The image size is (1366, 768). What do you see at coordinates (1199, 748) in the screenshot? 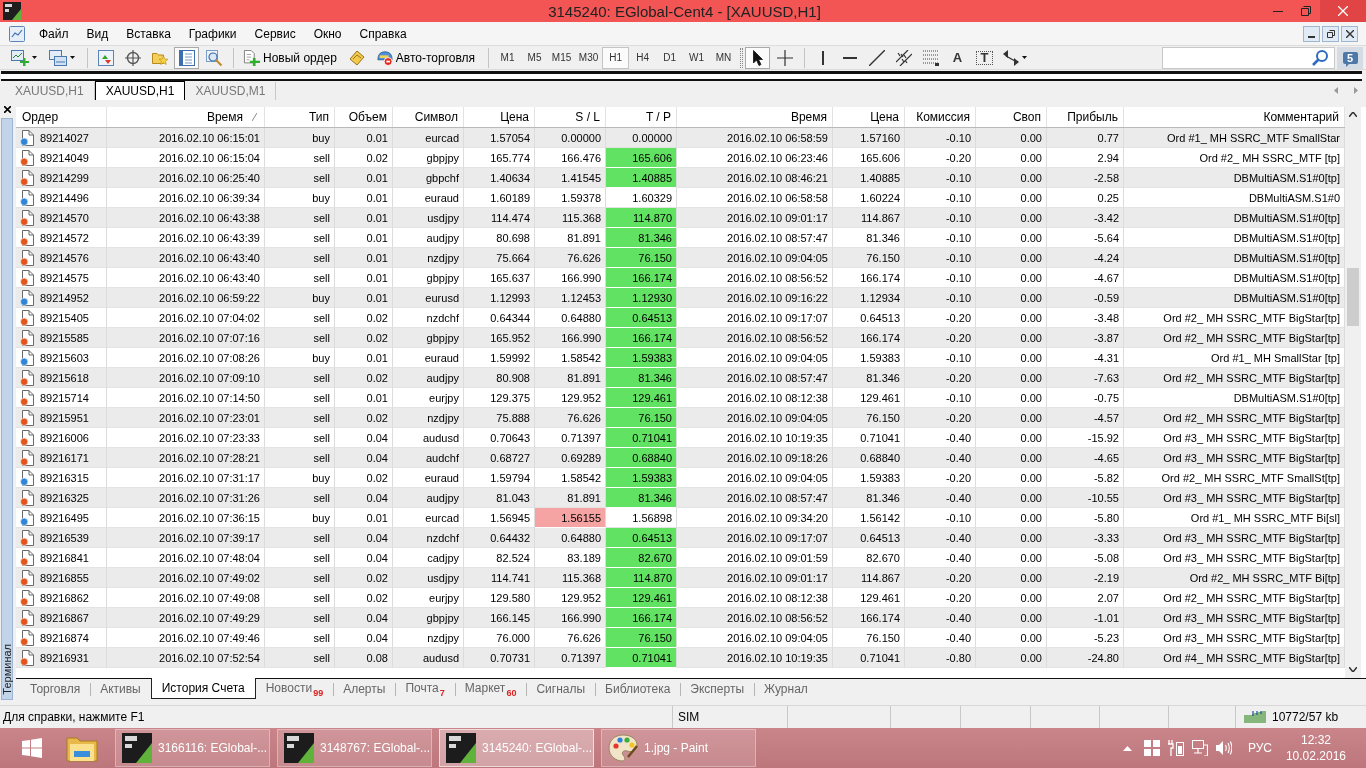
I see `network-icon` at bounding box center [1199, 748].